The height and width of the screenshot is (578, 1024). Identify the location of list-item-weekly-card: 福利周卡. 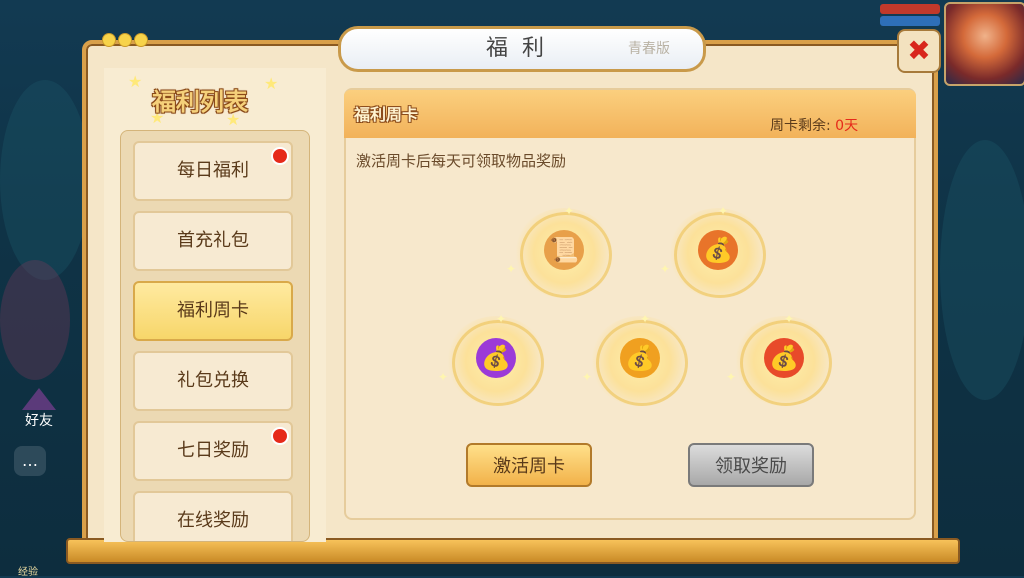
(213, 311).